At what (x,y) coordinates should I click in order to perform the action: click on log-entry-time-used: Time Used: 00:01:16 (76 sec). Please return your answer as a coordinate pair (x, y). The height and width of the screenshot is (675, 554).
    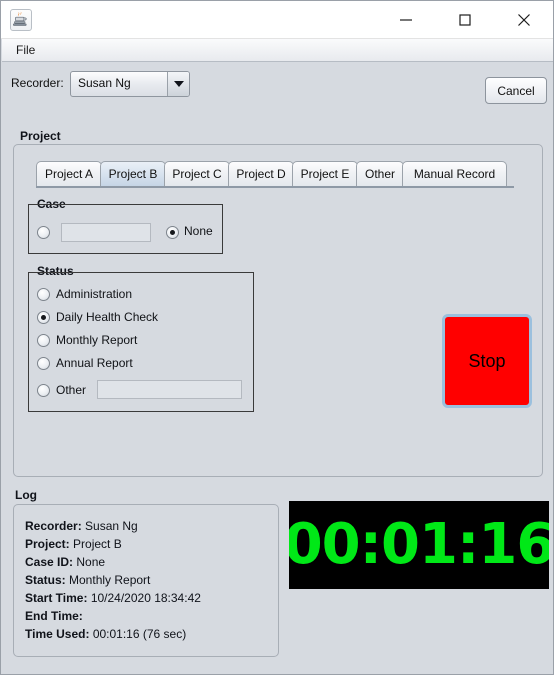
    Looking at the image, I should click on (105, 634).